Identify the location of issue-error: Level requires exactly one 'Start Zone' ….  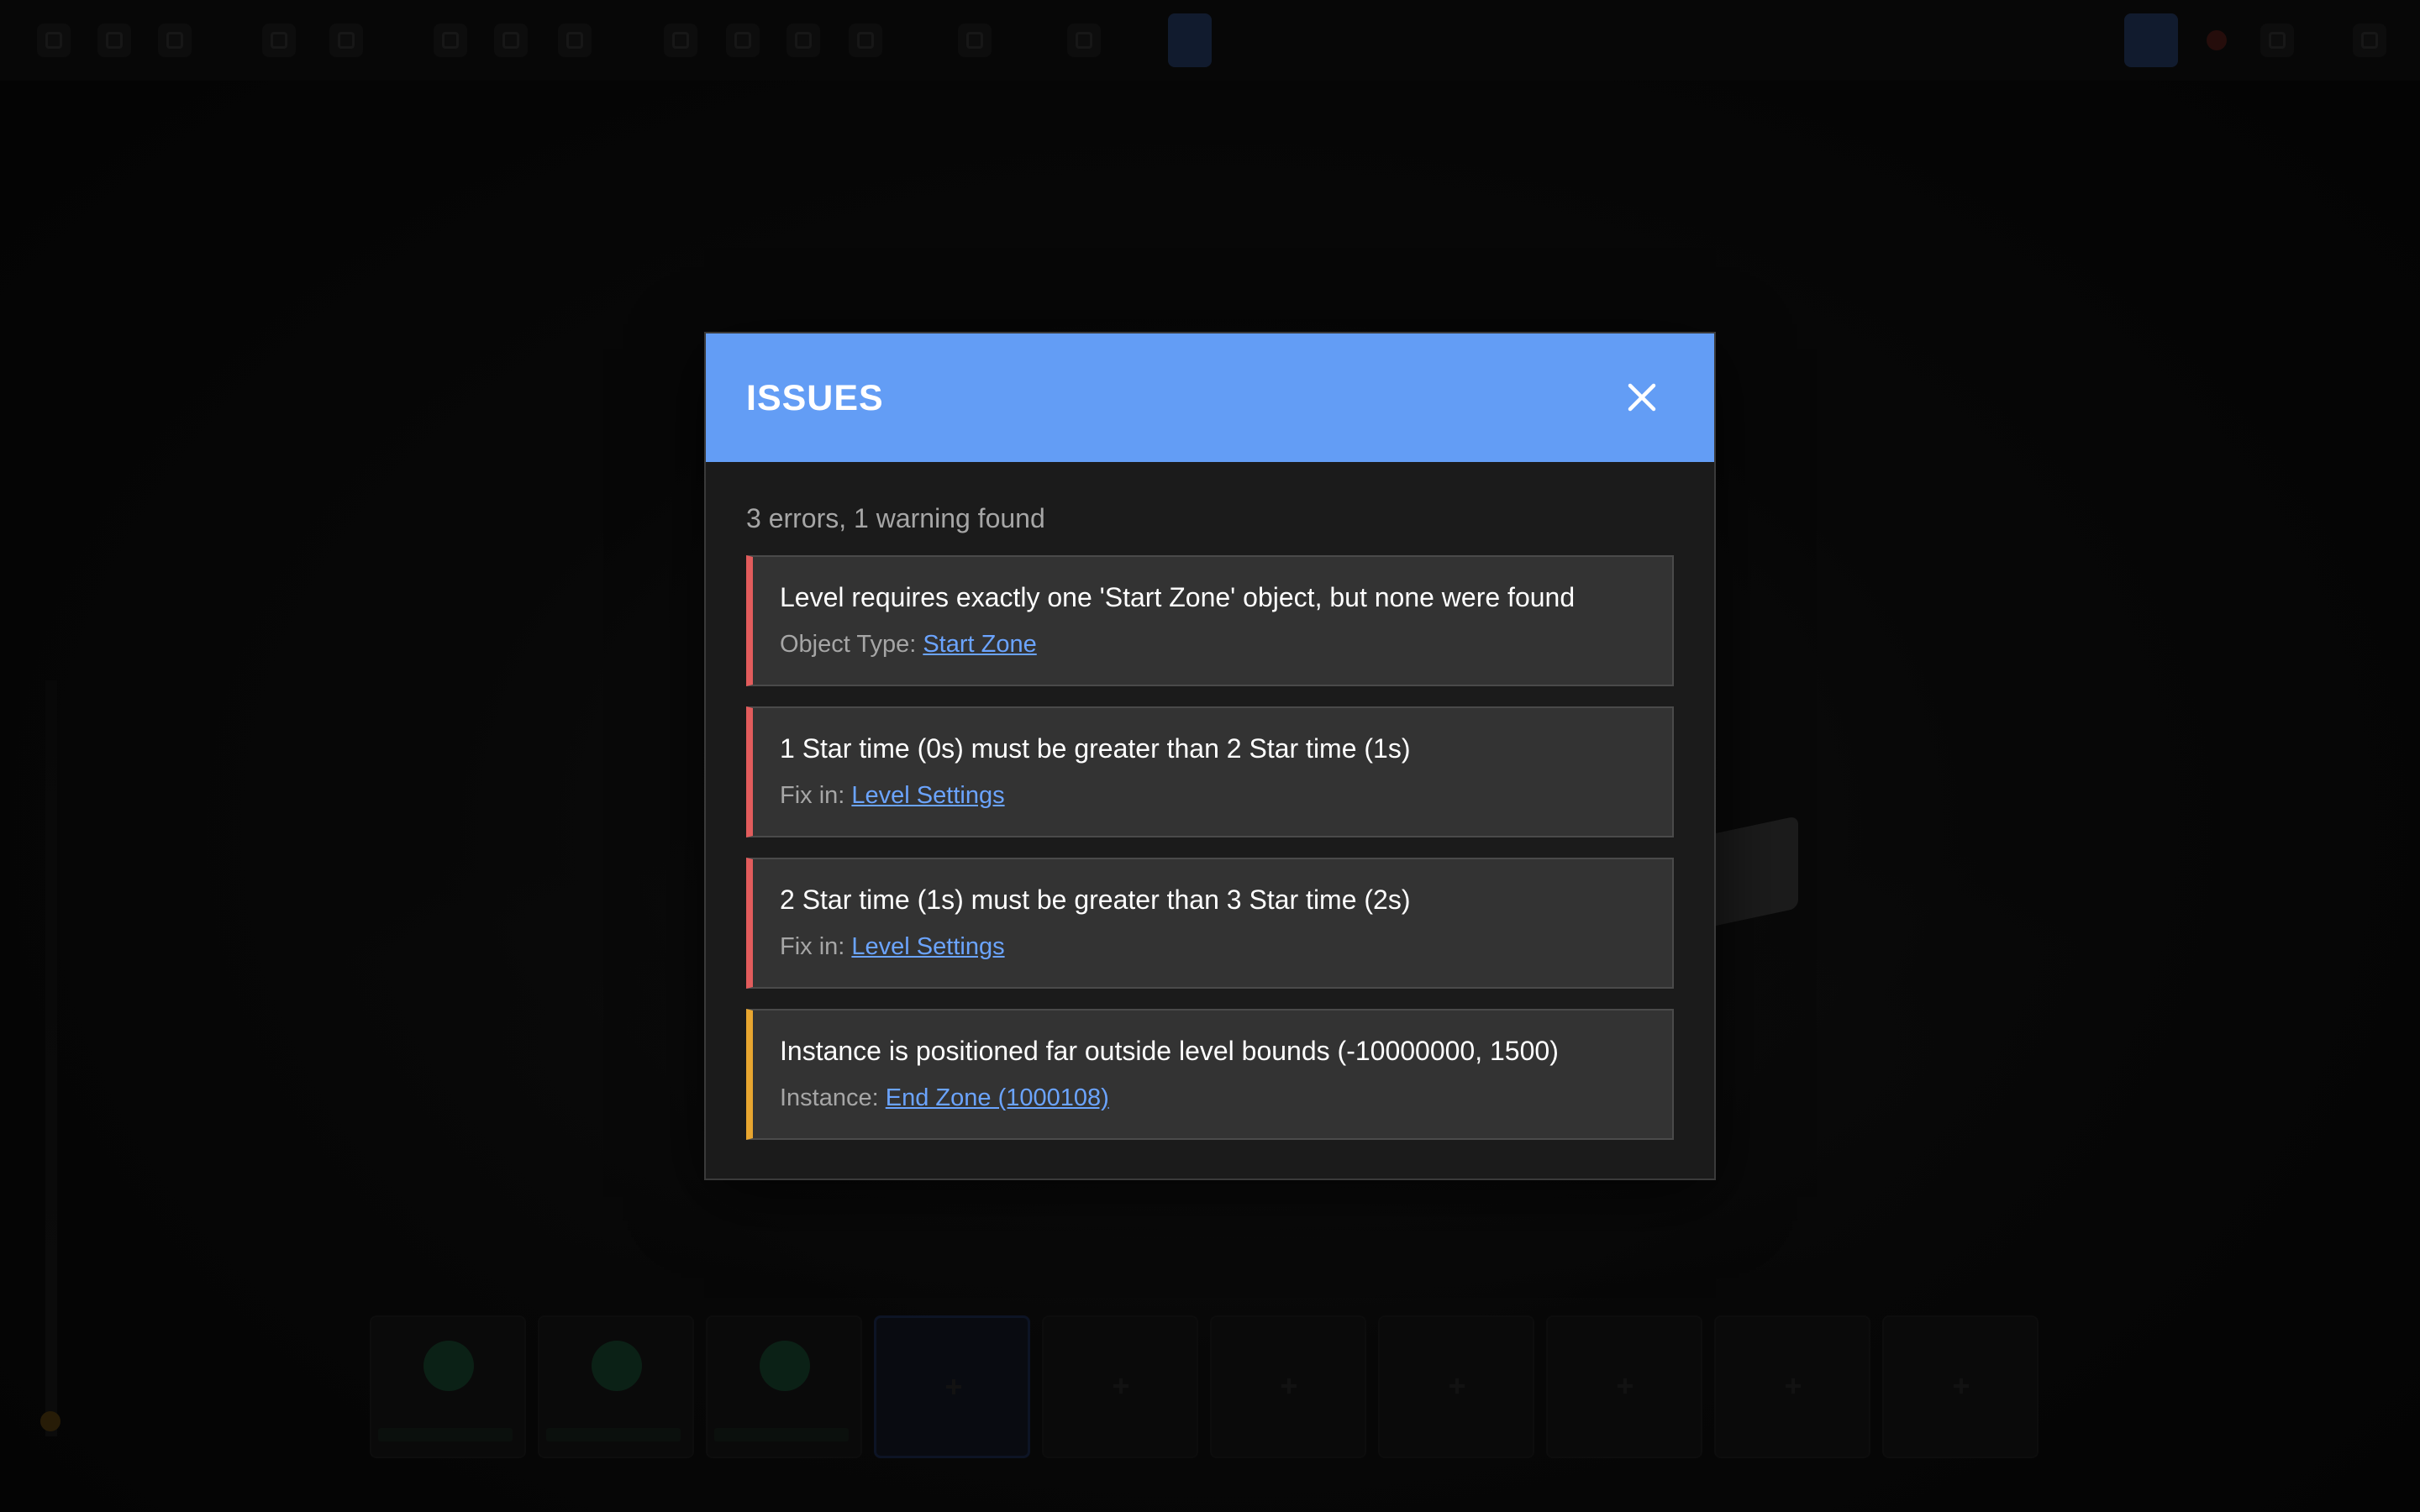
(1210, 620).